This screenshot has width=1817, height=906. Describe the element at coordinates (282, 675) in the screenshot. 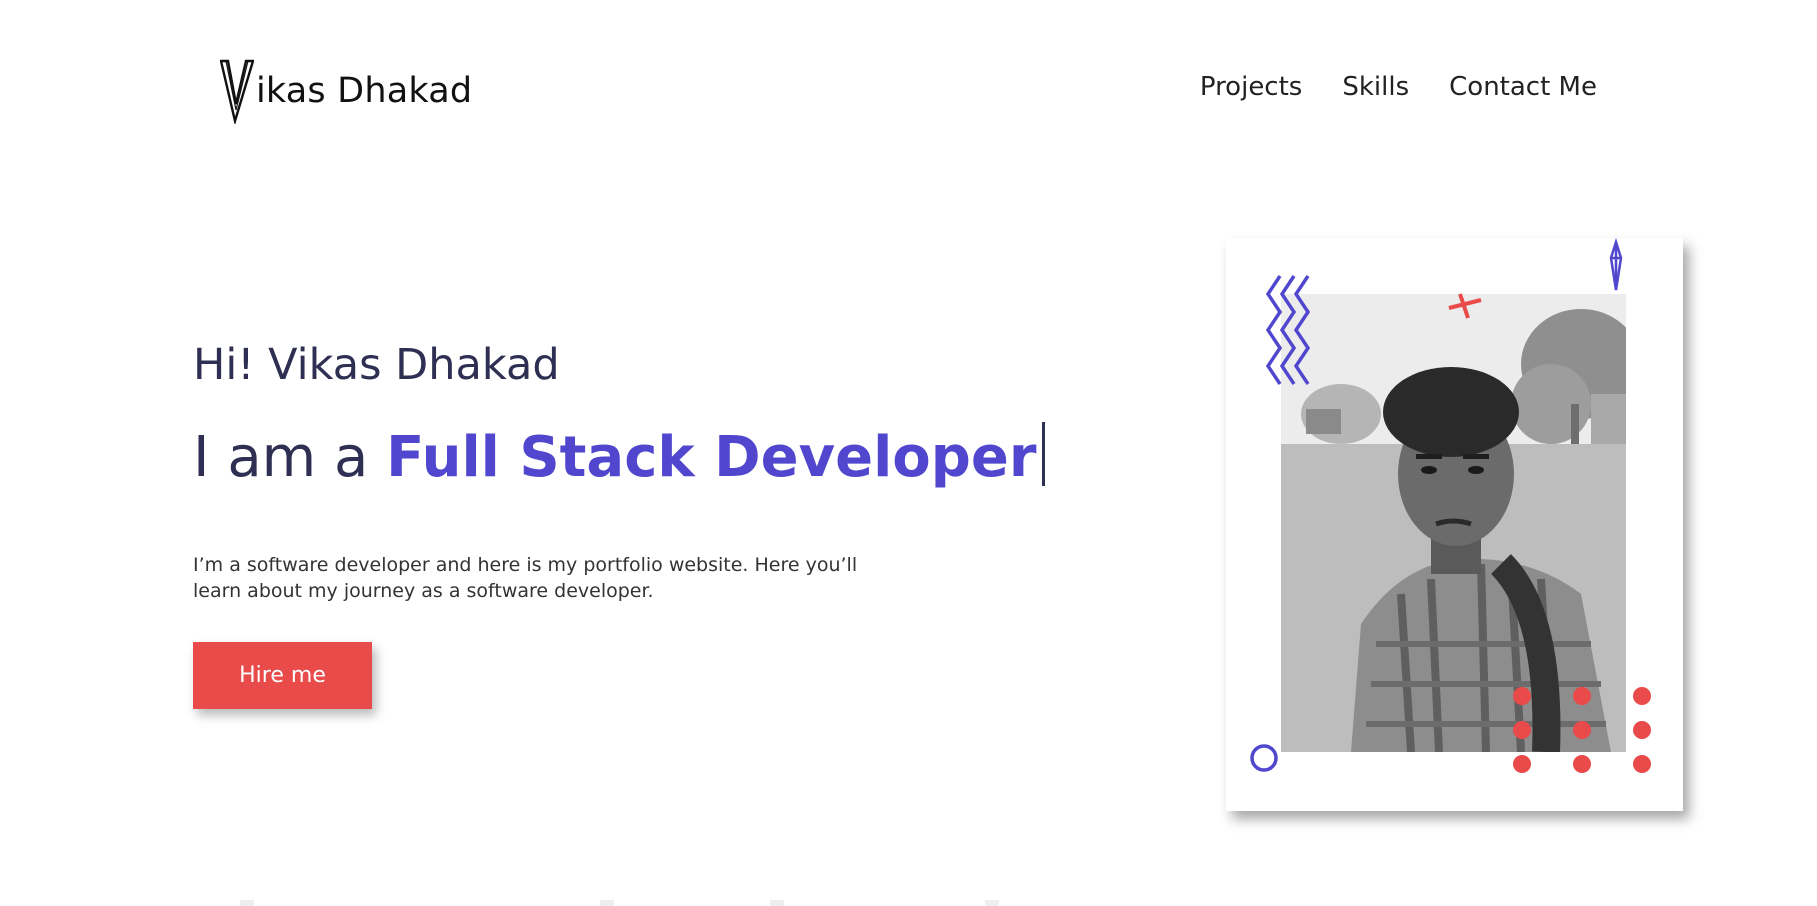

I see `hire-me-button: Hire me` at that location.